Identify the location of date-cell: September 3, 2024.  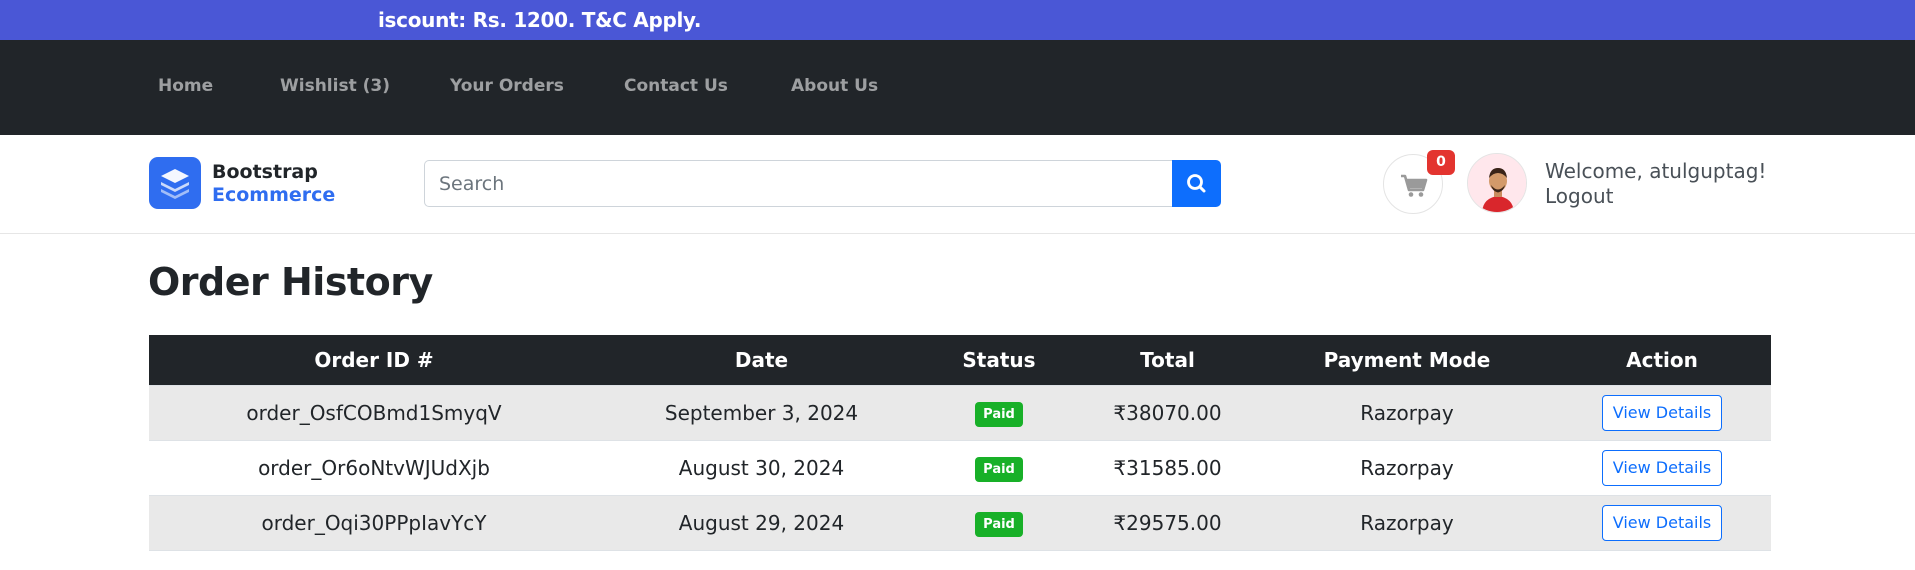
(761, 413).